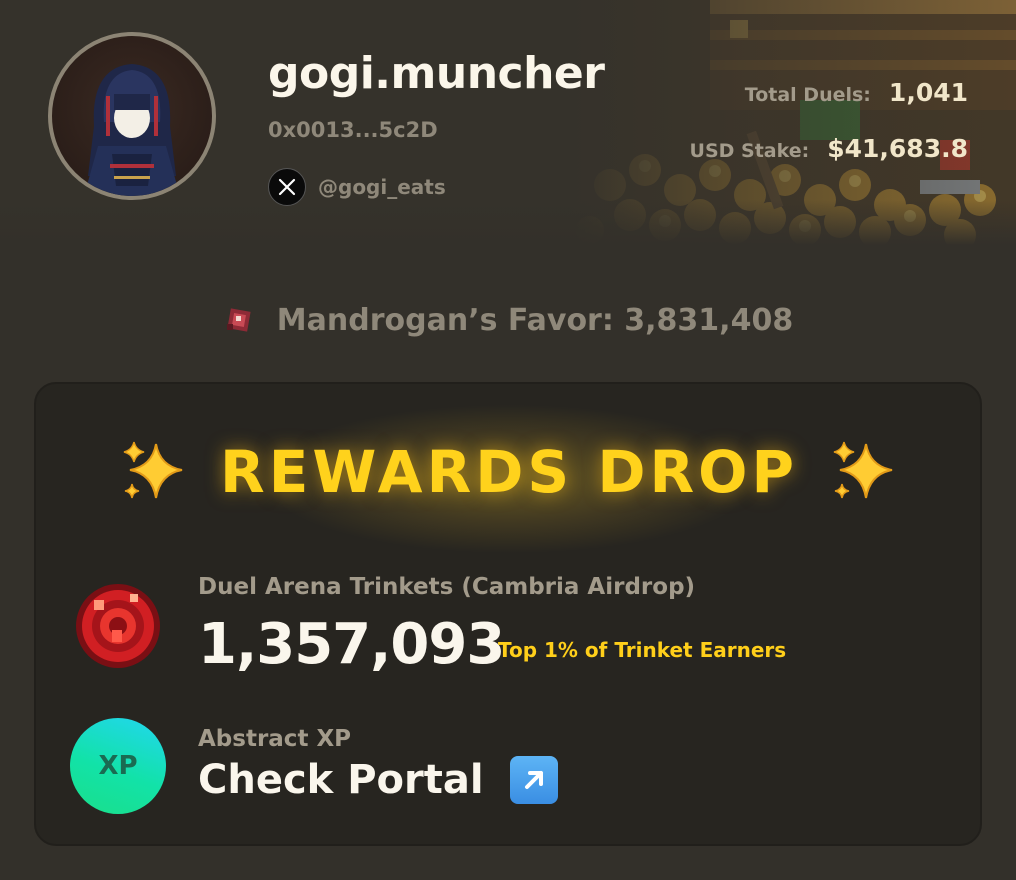 The image size is (1016, 880). Describe the element at coordinates (239, 320) in the screenshot. I see `favor-gem-icon` at that location.